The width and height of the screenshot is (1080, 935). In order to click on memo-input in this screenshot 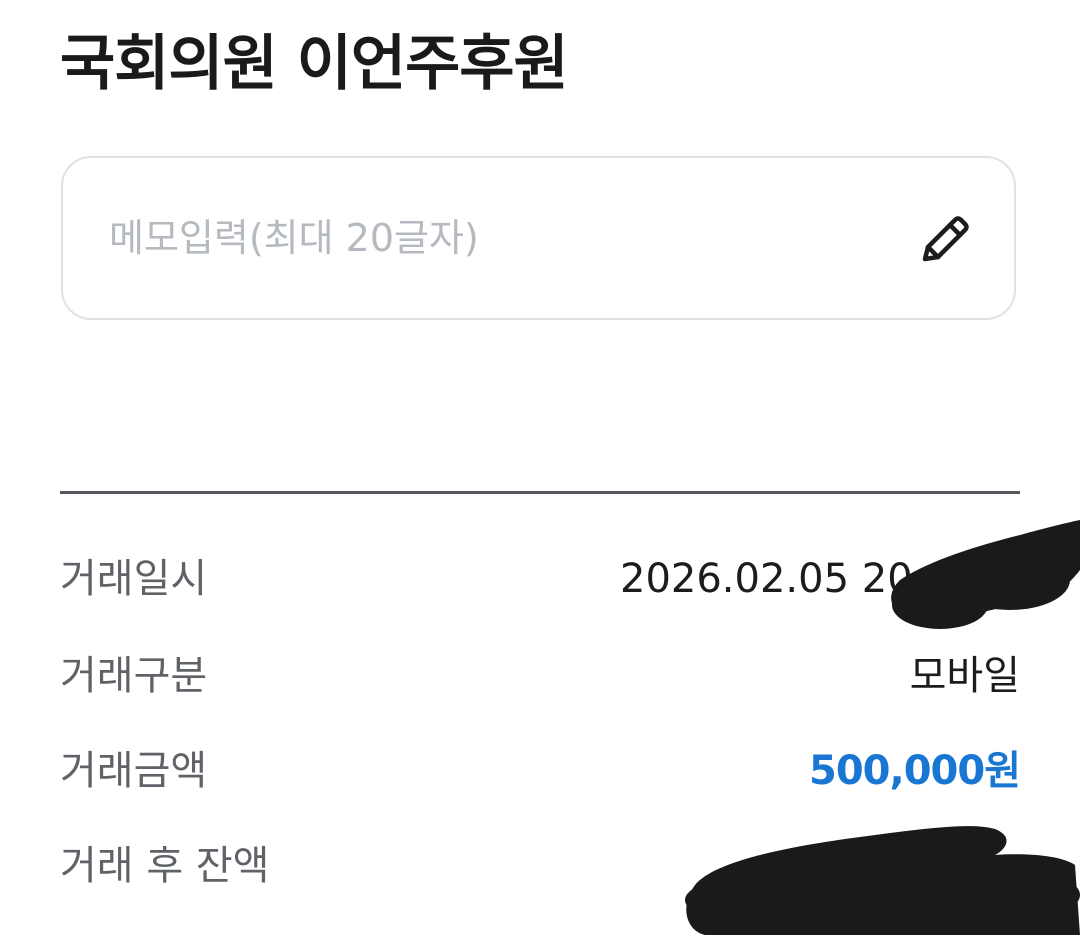, I will do `click(489, 238)`.